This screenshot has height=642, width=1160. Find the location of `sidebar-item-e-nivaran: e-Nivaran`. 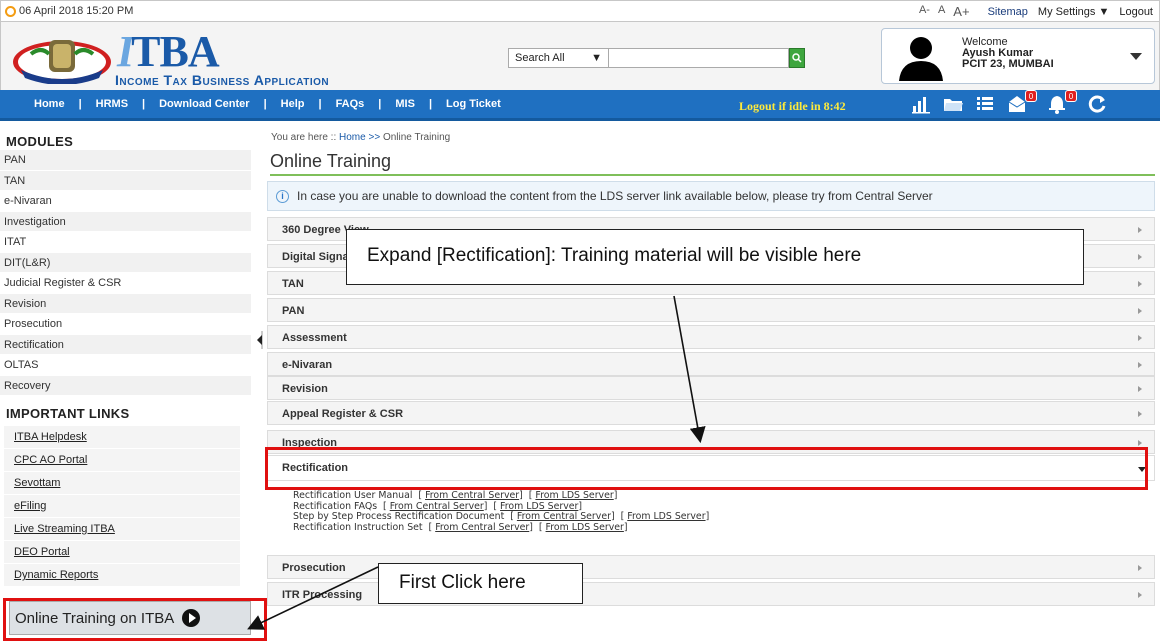

sidebar-item-e-nivaran: e-Nivaran is located at coordinates (125, 201).